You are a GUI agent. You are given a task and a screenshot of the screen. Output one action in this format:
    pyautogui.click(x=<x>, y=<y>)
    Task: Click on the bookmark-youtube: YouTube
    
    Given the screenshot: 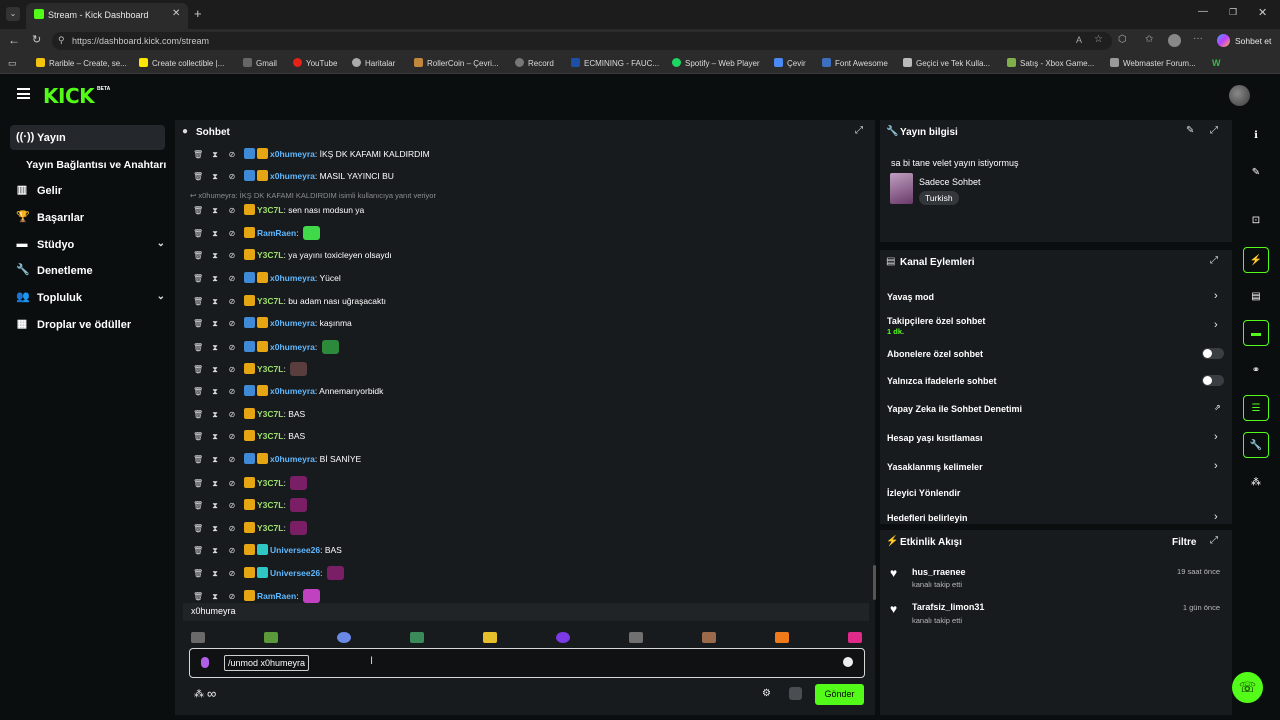 What is the action you would take?
    pyautogui.click(x=315, y=63)
    